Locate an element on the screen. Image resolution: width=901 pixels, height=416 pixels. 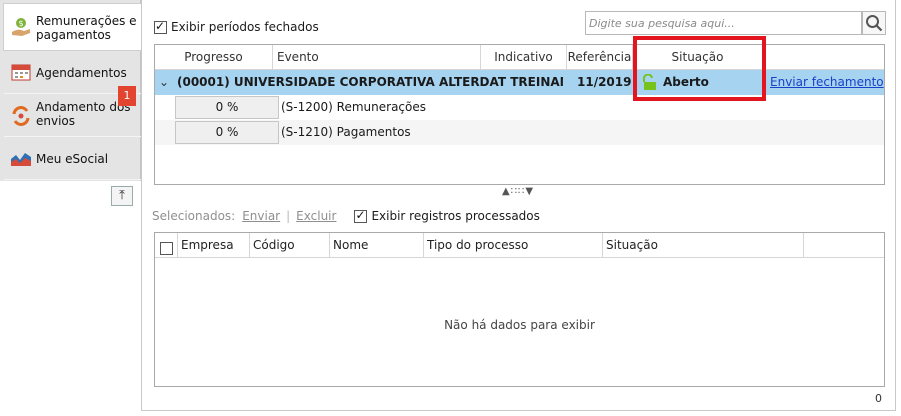
notification-badge: 1 is located at coordinates (127, 96).